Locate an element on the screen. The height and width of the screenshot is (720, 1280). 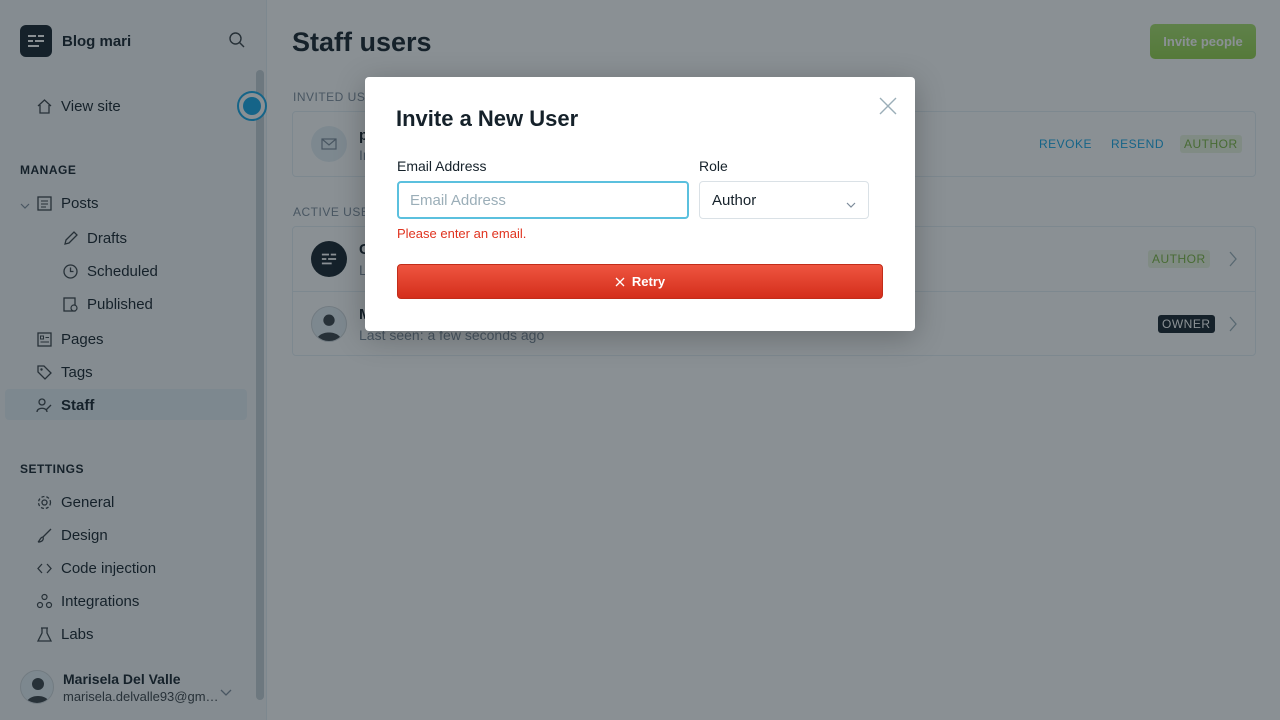
retry-button: Retry is located at coordinates (640, 281).